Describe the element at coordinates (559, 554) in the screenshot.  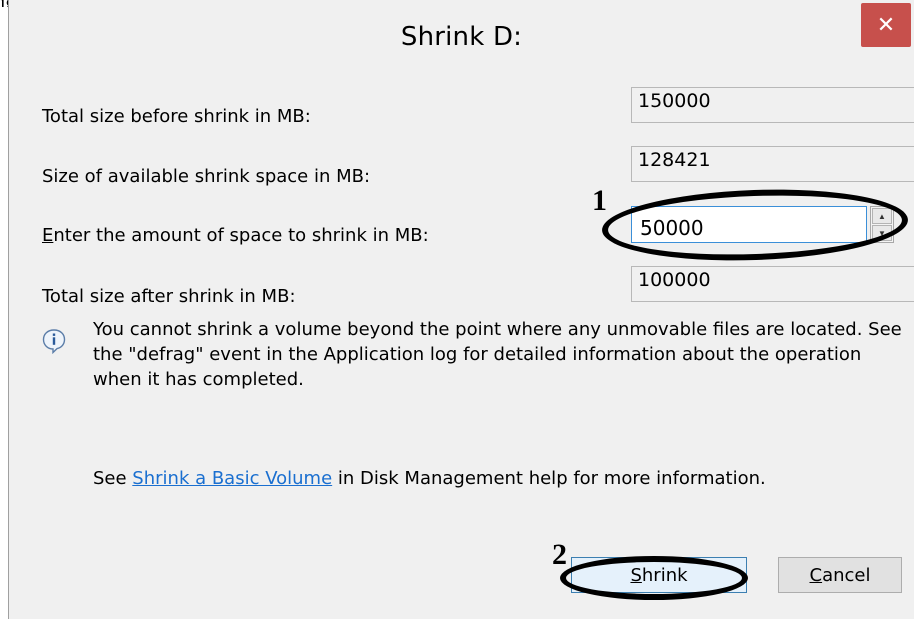
I see `annotation-number-2: 2` at that location.